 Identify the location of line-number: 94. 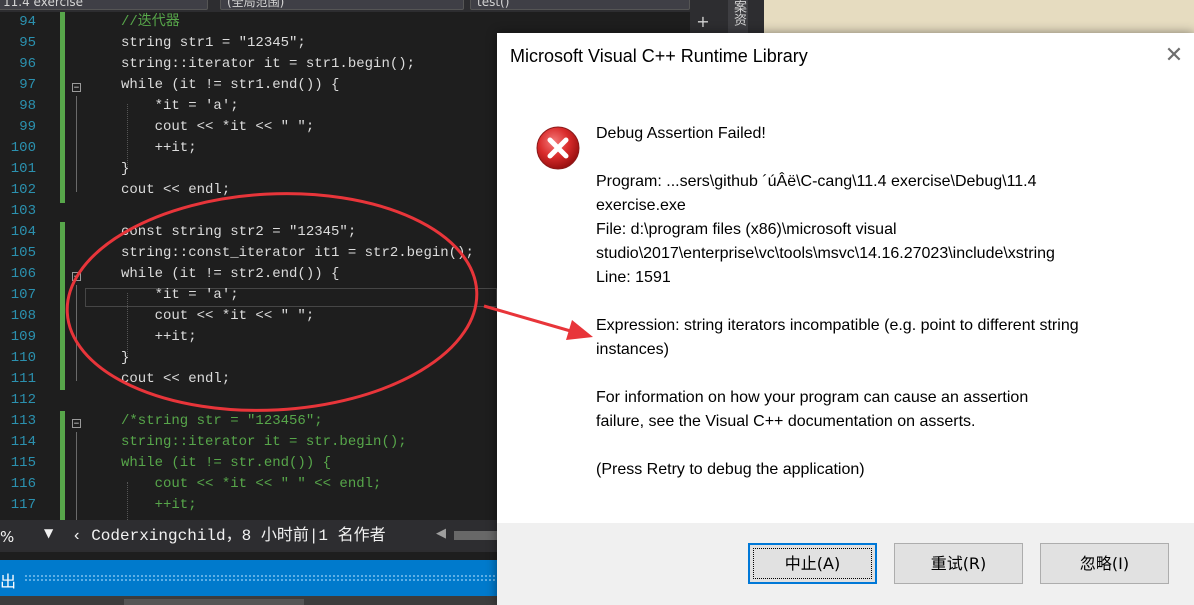
(27, 22).